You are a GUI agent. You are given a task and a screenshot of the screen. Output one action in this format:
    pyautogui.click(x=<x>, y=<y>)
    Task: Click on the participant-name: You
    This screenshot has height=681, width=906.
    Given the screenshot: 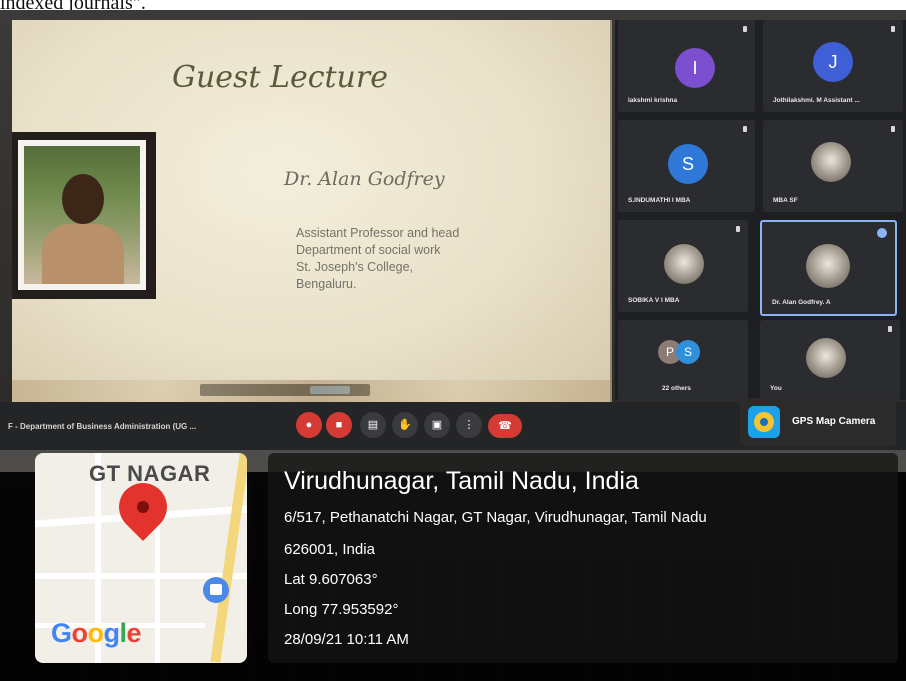 What is the action you would take?
    pyautogui.click(x=776, y=388)
    